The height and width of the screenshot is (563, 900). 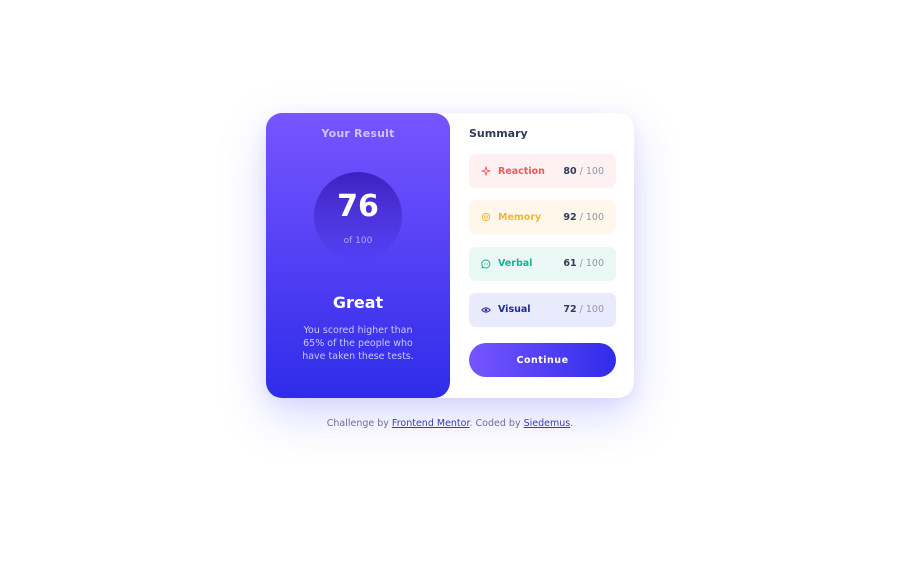 I want to click on summary-row-score: 80, so click(x=570, y=171).